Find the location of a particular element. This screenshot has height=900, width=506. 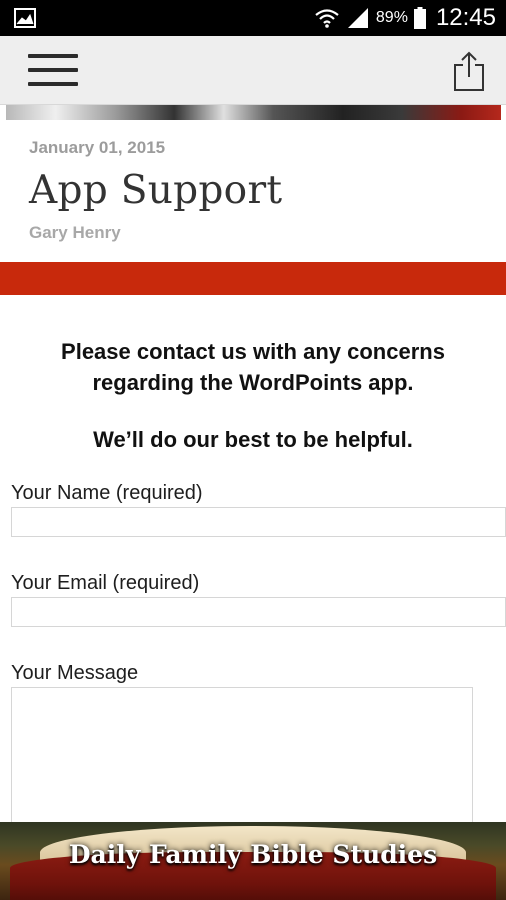

banner-title: Daily Family Bible Studies is located at coordinates (253, 854).